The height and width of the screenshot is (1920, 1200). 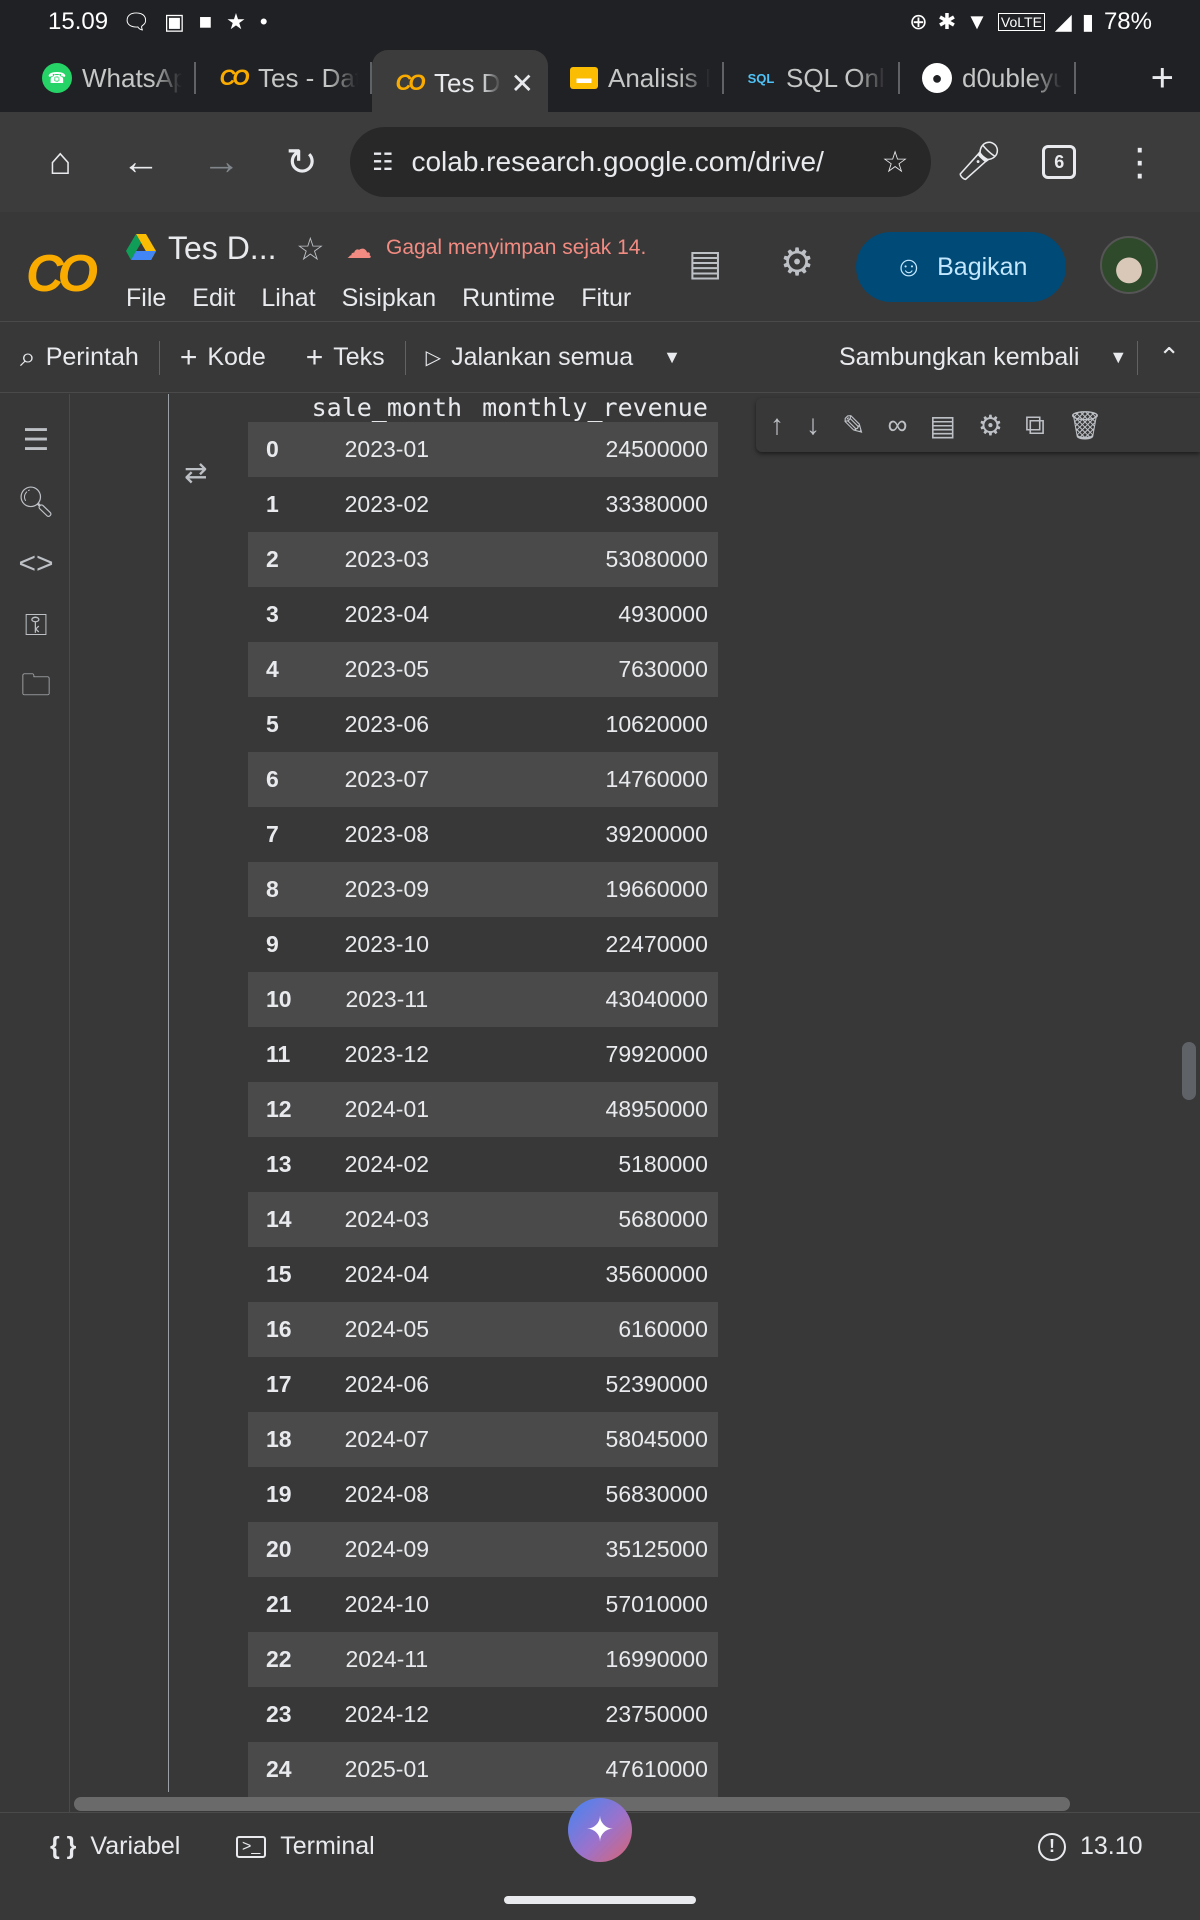 What do you see at coordinates (213, 298) in the screenshot?
I see `menu-edit: Edit` at bounding box center [213, 298].